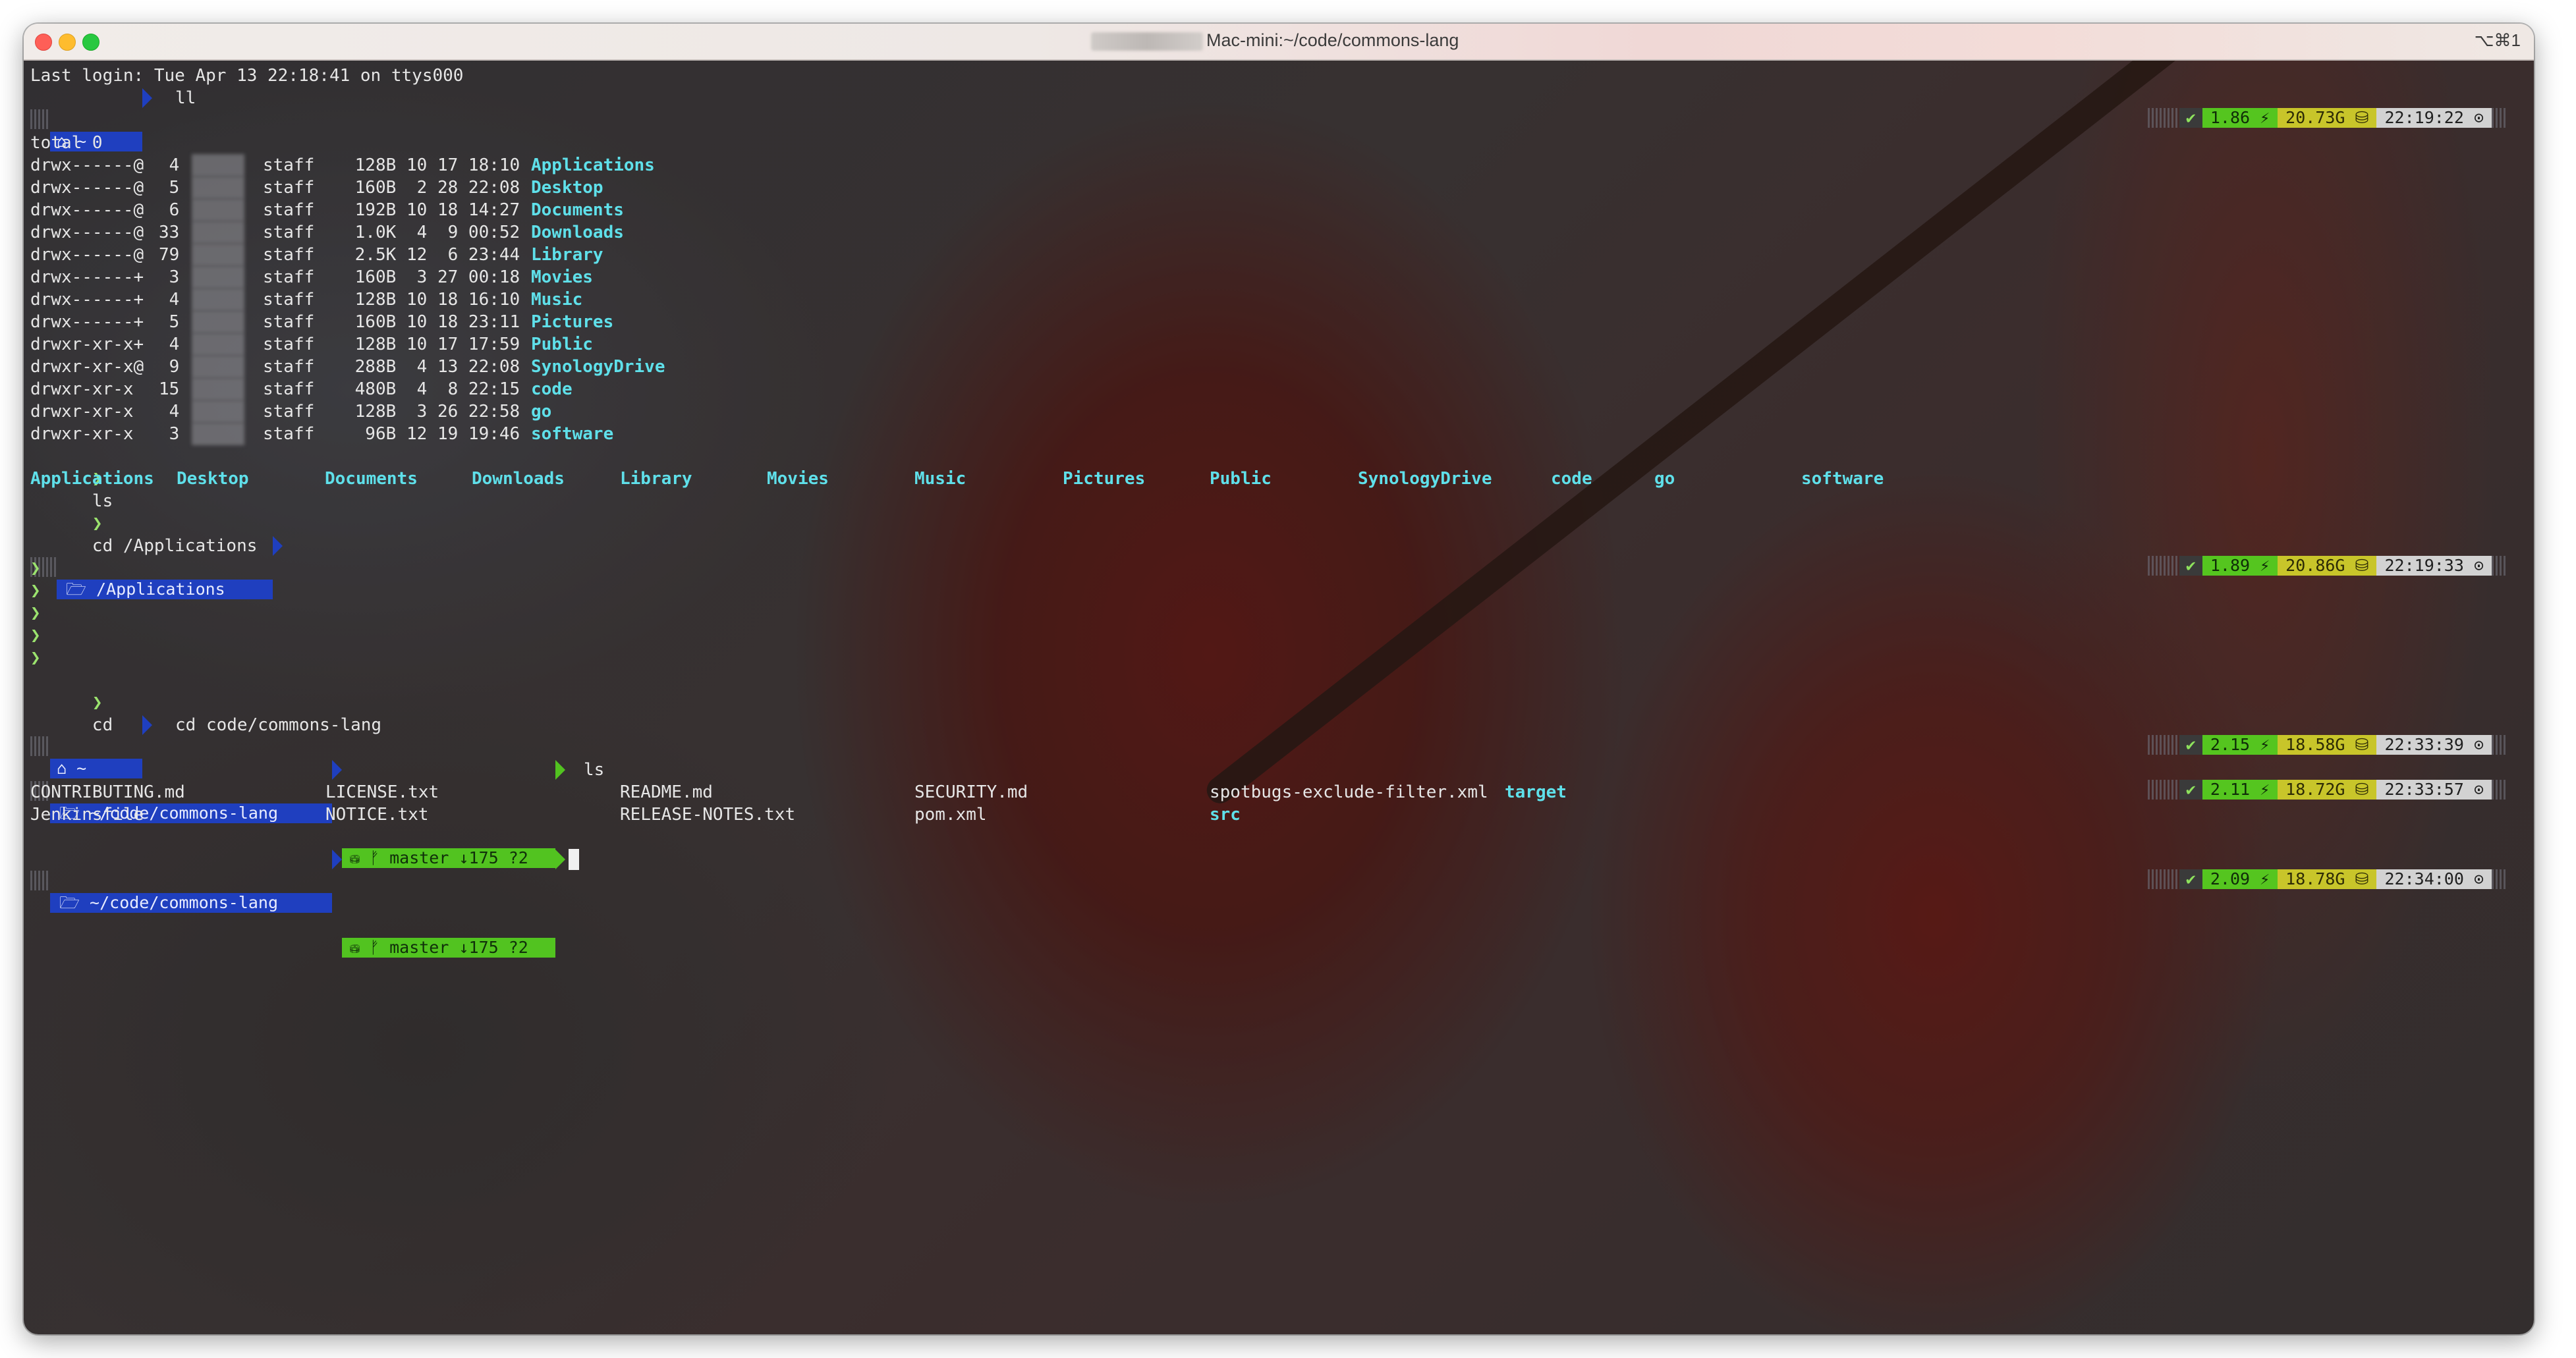 The height and width of the screenshot is (1358, 2576). What do you see at coordinates (2434, 745) in the screenshot?
I see `clock-time: 22:33:39 ⊙` at bounding box center [2434, 745].